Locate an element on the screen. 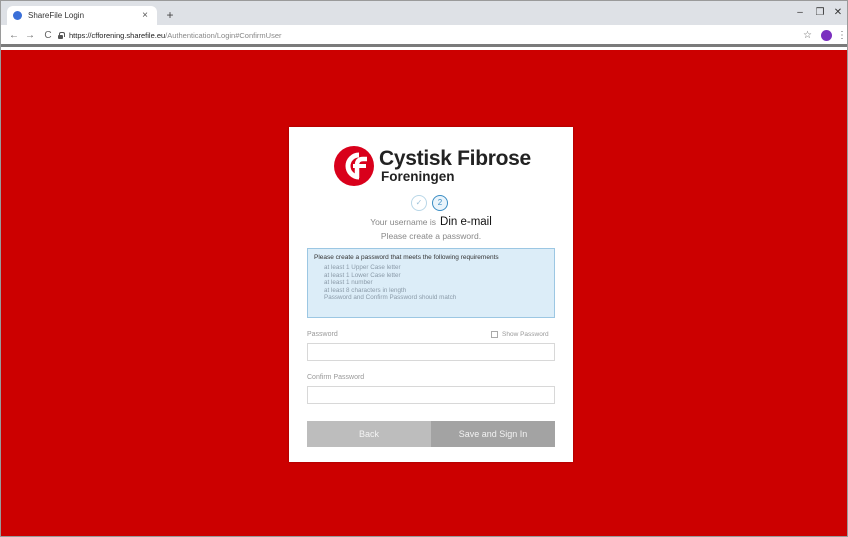  requirement-item: at least 1 Lower Case letter is located at coordinates (362, 275).